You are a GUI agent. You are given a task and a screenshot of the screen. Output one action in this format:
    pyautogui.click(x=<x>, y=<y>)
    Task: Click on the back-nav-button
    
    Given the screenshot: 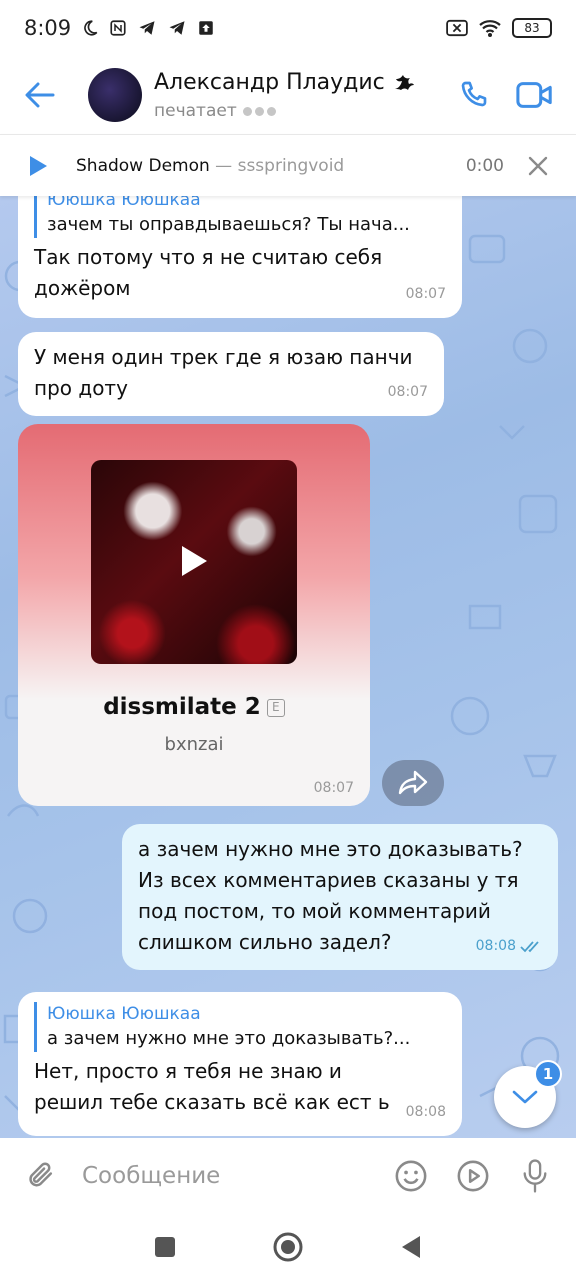 What is the action you would take?
    pyautogui.click(x=411, y=1247)
    